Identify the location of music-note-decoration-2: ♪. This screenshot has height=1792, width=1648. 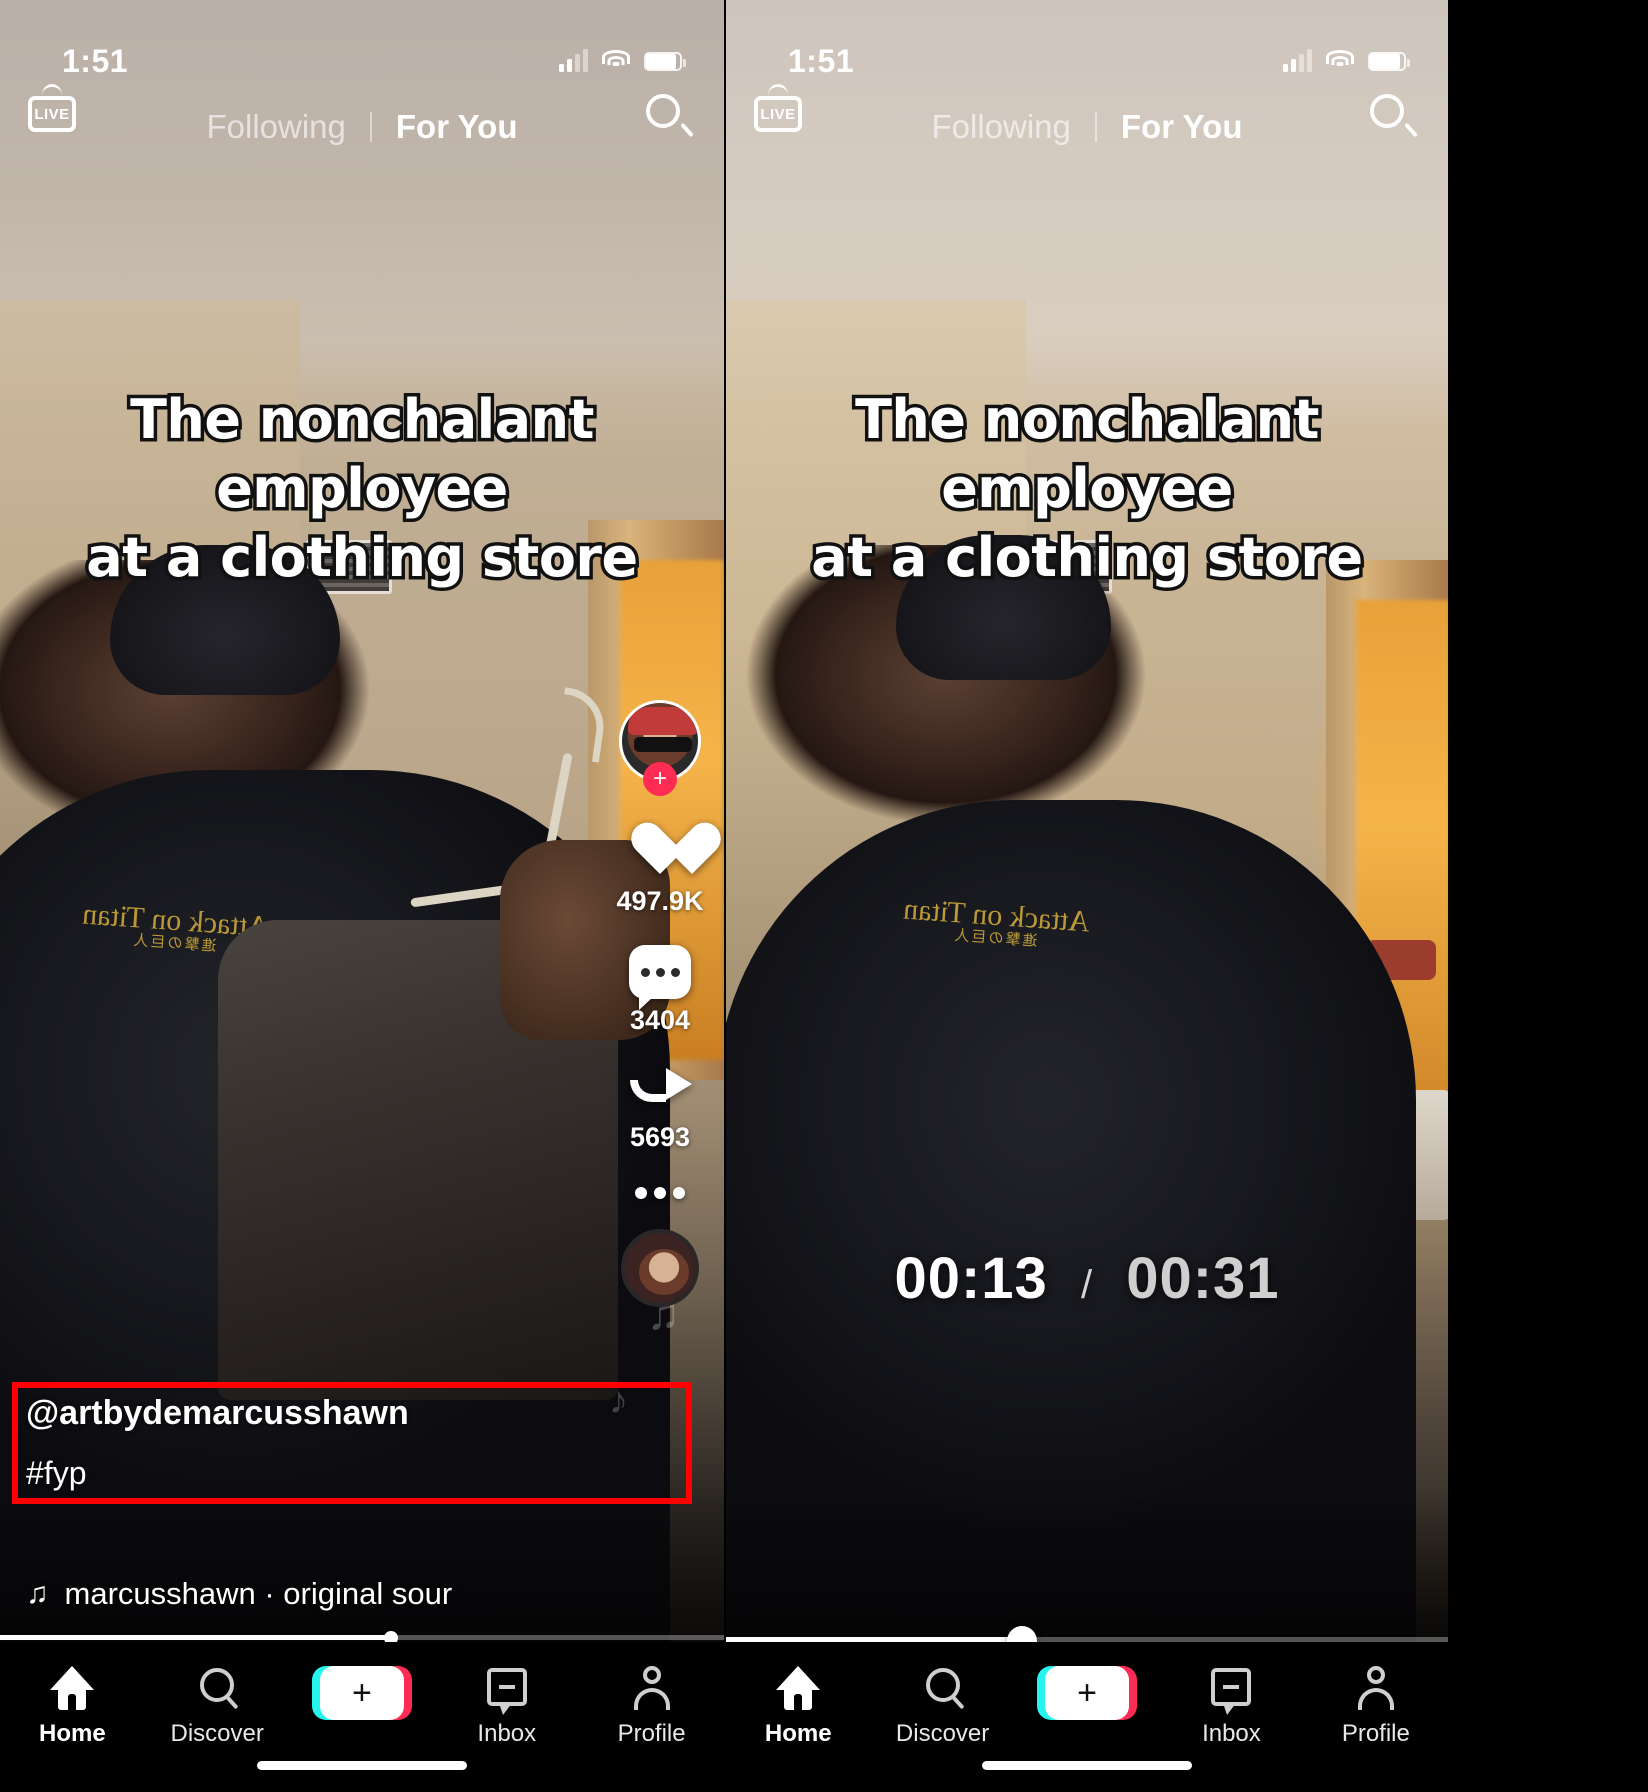
(618, 1401).